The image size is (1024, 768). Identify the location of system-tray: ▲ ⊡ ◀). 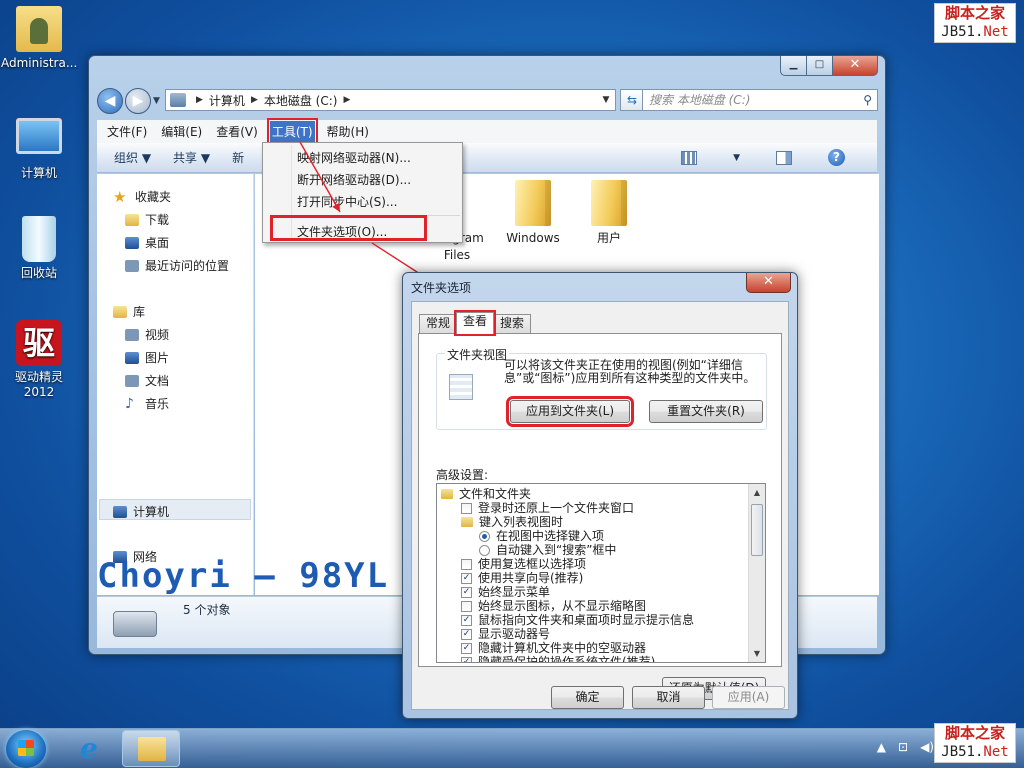
(905, 747).